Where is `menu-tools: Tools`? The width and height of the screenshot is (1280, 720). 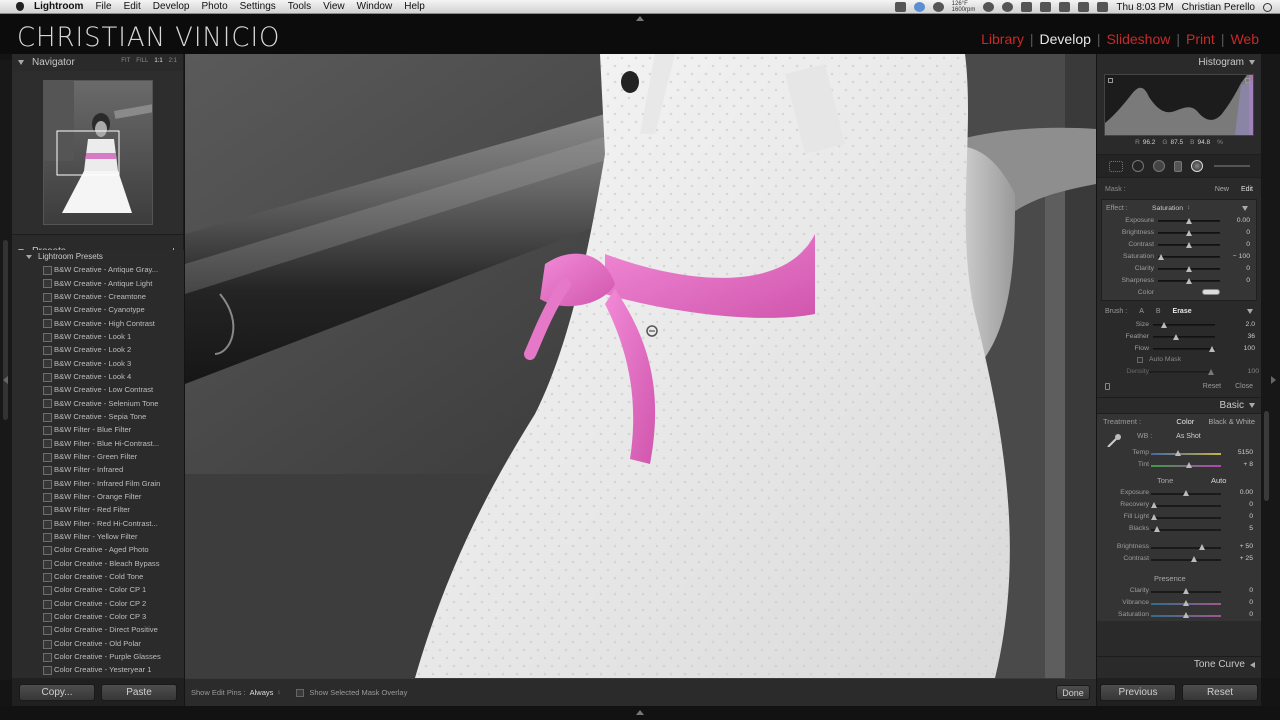 menu-tools: Tools is located at coordinates (299, 6).